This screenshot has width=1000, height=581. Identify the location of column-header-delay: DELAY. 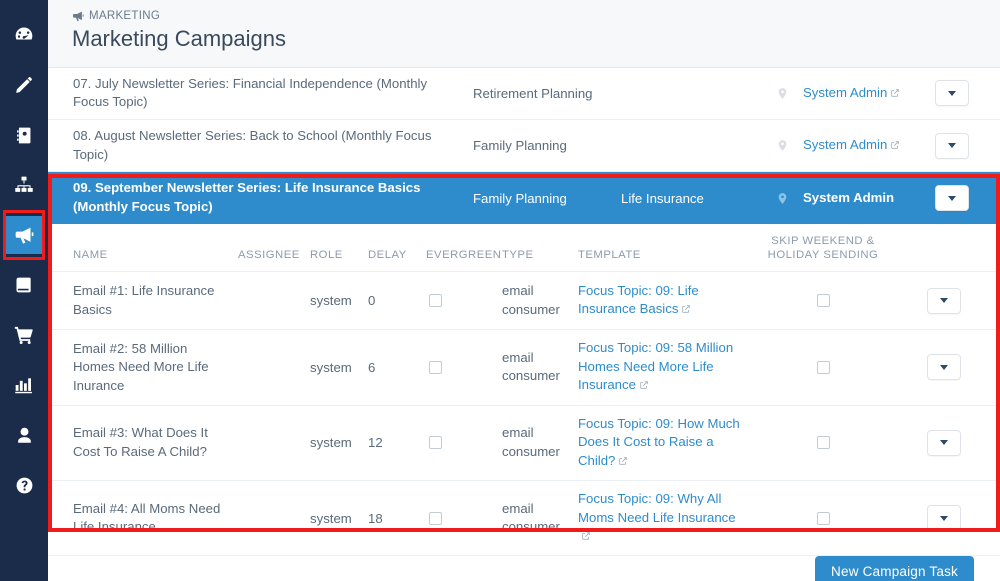
(387, 255).